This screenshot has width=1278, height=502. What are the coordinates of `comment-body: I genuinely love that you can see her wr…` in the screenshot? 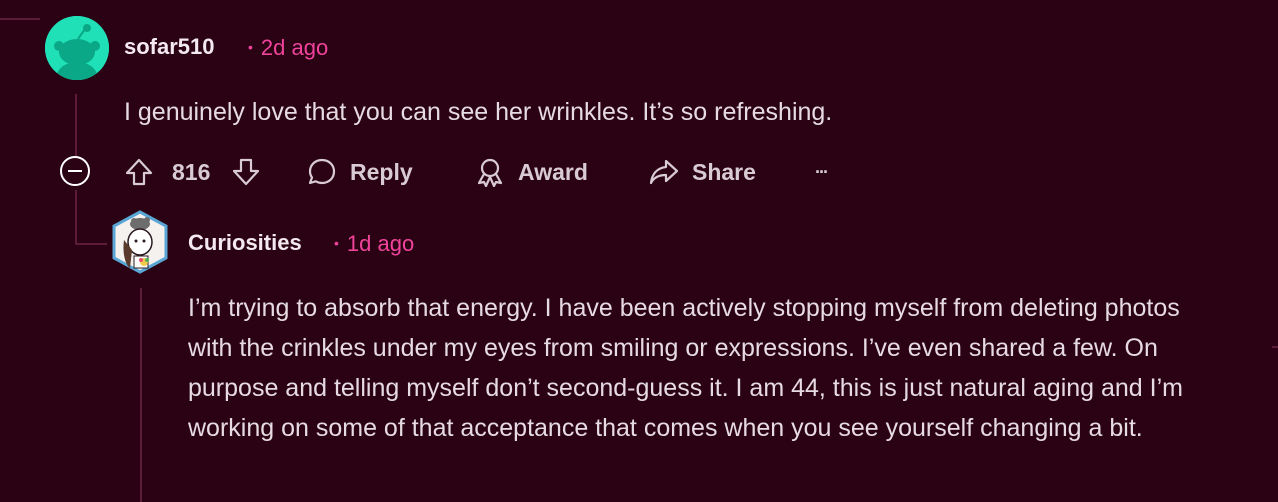 It's located at (478, 112).